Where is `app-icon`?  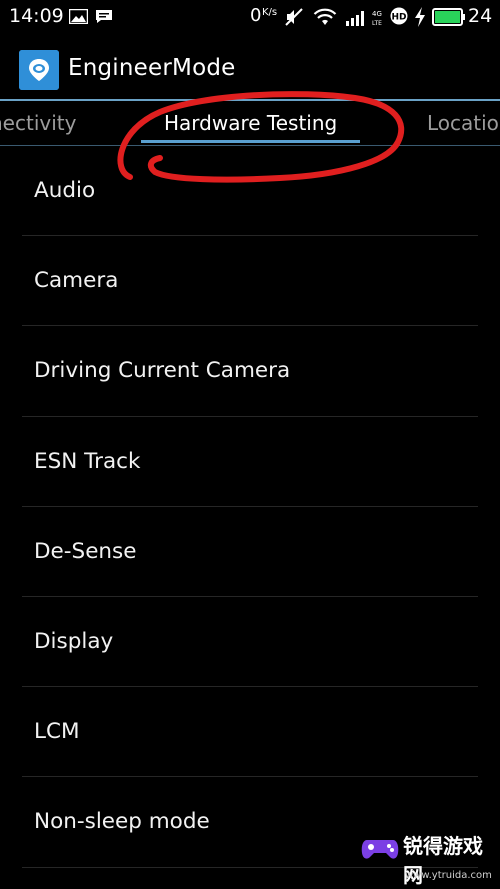
app-icon is located at coordinates (39, 70).